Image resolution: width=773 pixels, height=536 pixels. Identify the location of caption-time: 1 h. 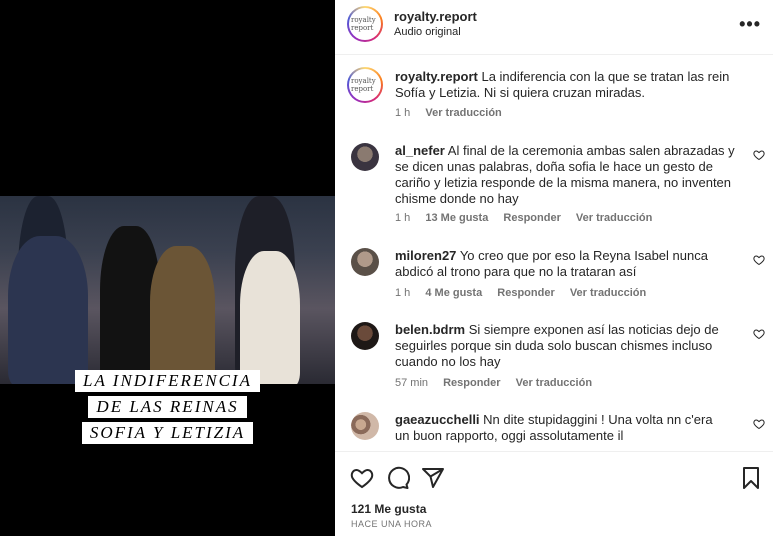
(403, 113).